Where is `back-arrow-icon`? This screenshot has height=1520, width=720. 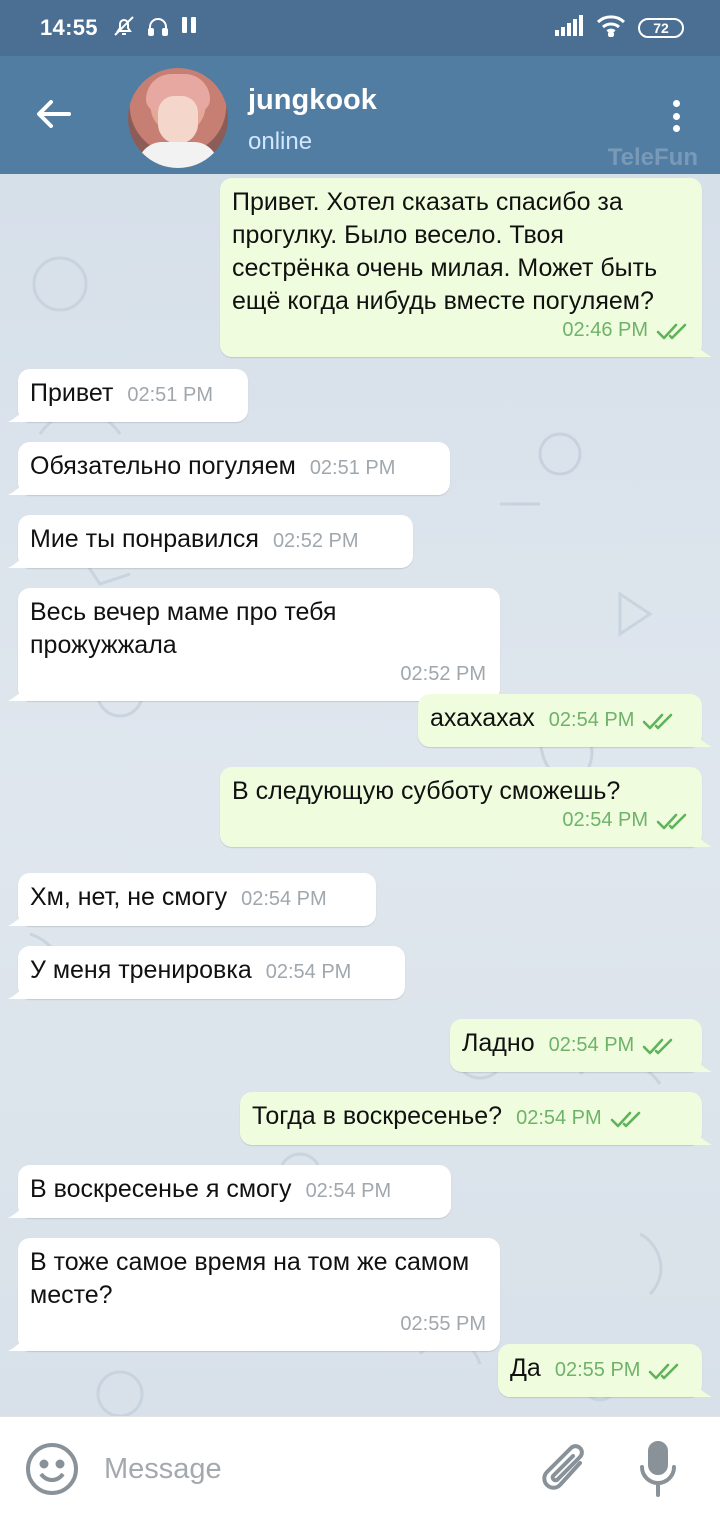 back-arrow-icon is located at coordinates (54, 114).